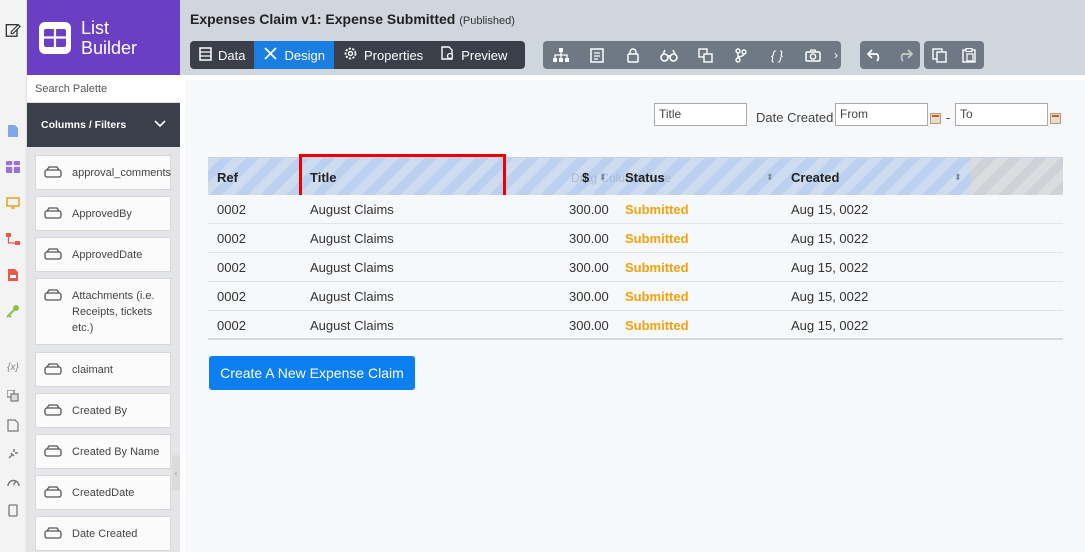  I want to click on field-label: claimant, so click(92, 370).